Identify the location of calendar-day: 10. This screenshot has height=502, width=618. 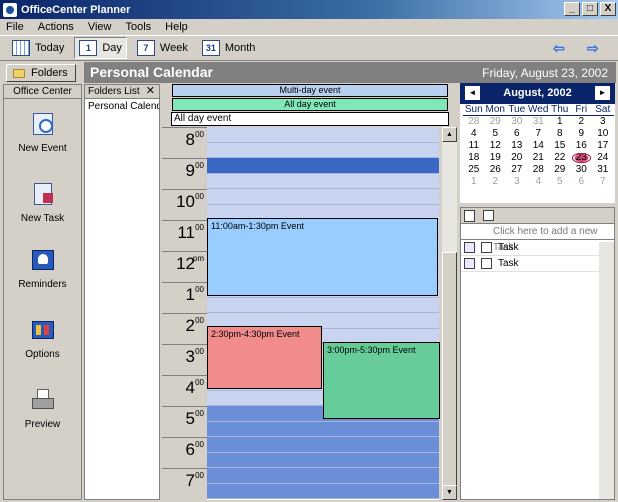
(603, 134).